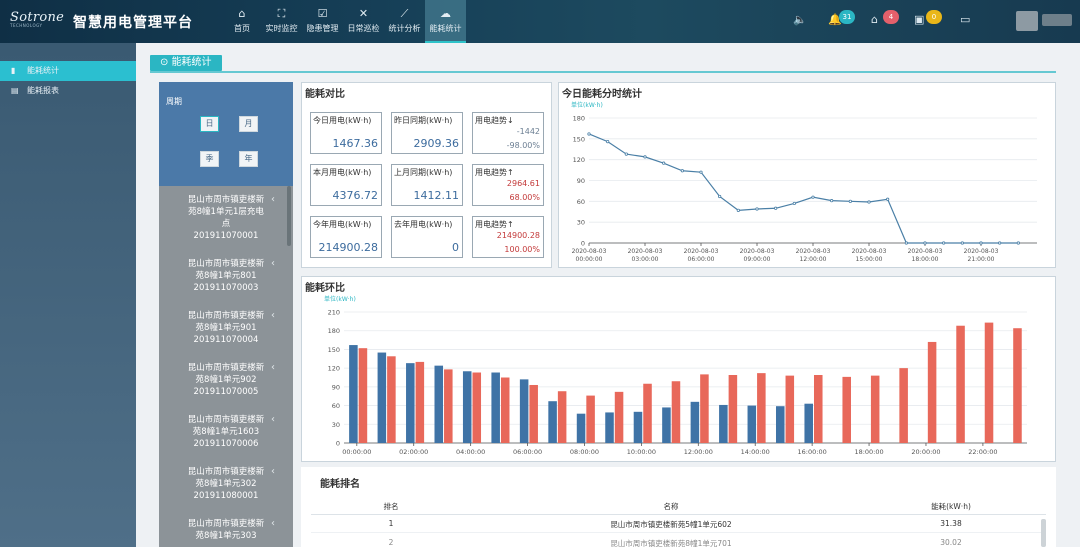 Image resolution: width=1080 pixels, height=547 pixels. Describe the element at coordinates (322, 21) in the screenshot. I see `nav-hazard-management: ☑ 隐患管理` at that location.